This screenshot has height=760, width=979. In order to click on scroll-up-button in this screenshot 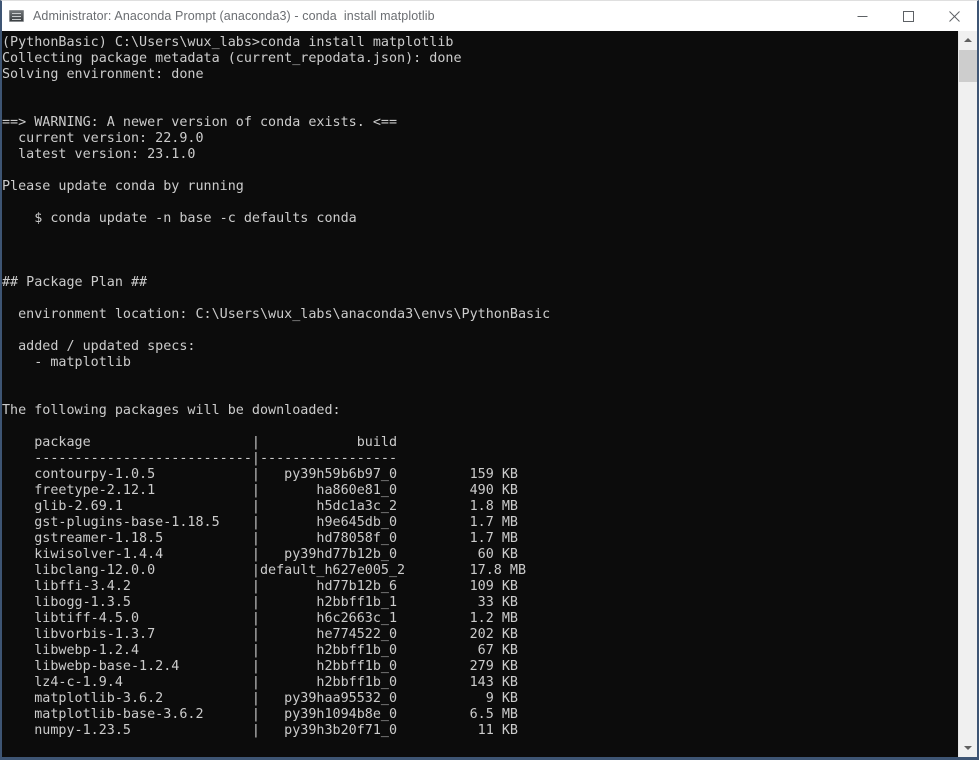, I will do `click(968, 40)`.